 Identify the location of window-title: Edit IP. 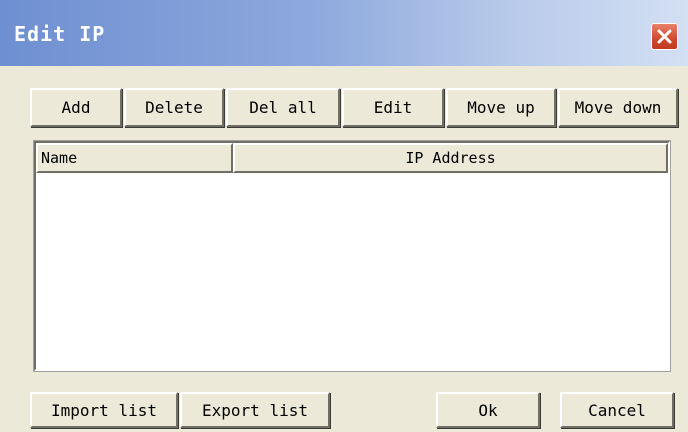
(60, 34).